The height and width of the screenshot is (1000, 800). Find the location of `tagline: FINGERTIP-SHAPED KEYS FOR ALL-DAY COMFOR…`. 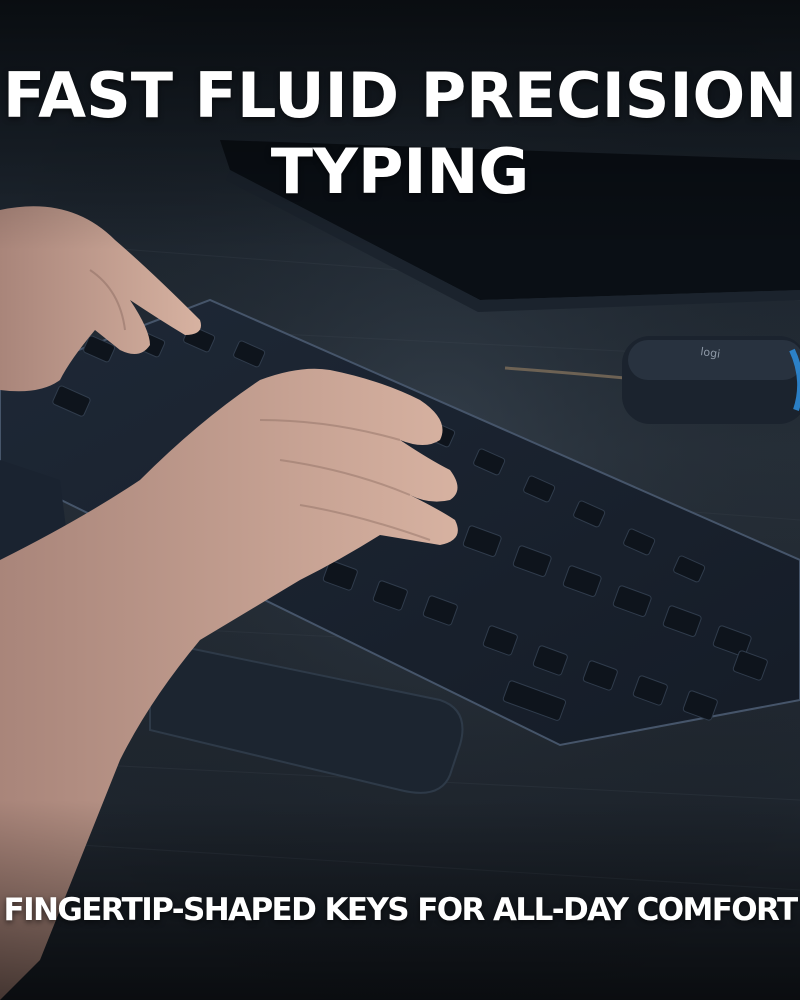

tagline: FINGERTIP-SHAPED KEYS FOR ALL-DAY COMFOR… is located at coordinates (401, 910).